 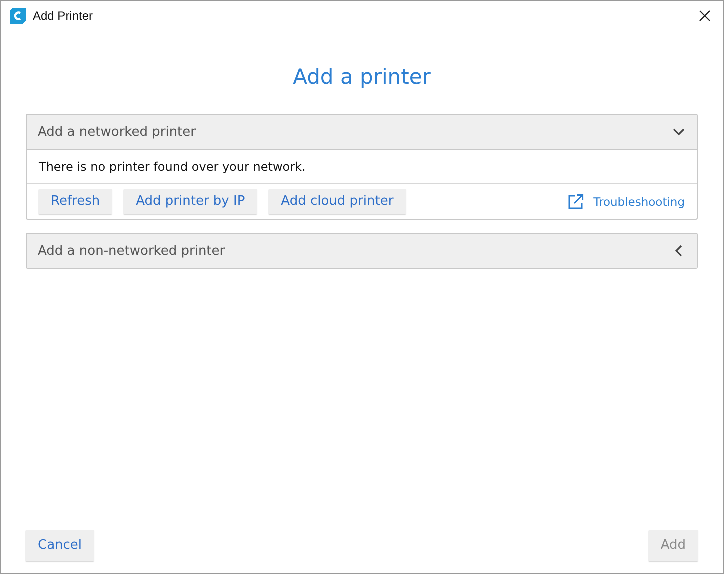 I want to click on window-title: Add Printer, so click(x=63, y=16).